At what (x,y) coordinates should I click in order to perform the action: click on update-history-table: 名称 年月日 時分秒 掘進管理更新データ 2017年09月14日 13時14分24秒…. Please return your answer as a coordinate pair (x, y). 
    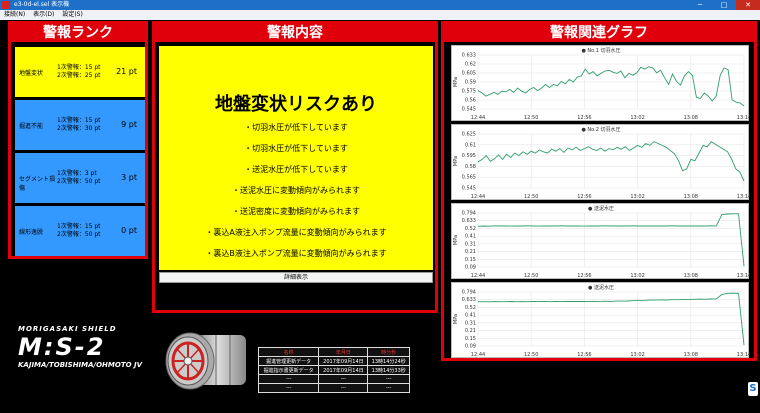
    Looking at the image, I should click on (333, 370).